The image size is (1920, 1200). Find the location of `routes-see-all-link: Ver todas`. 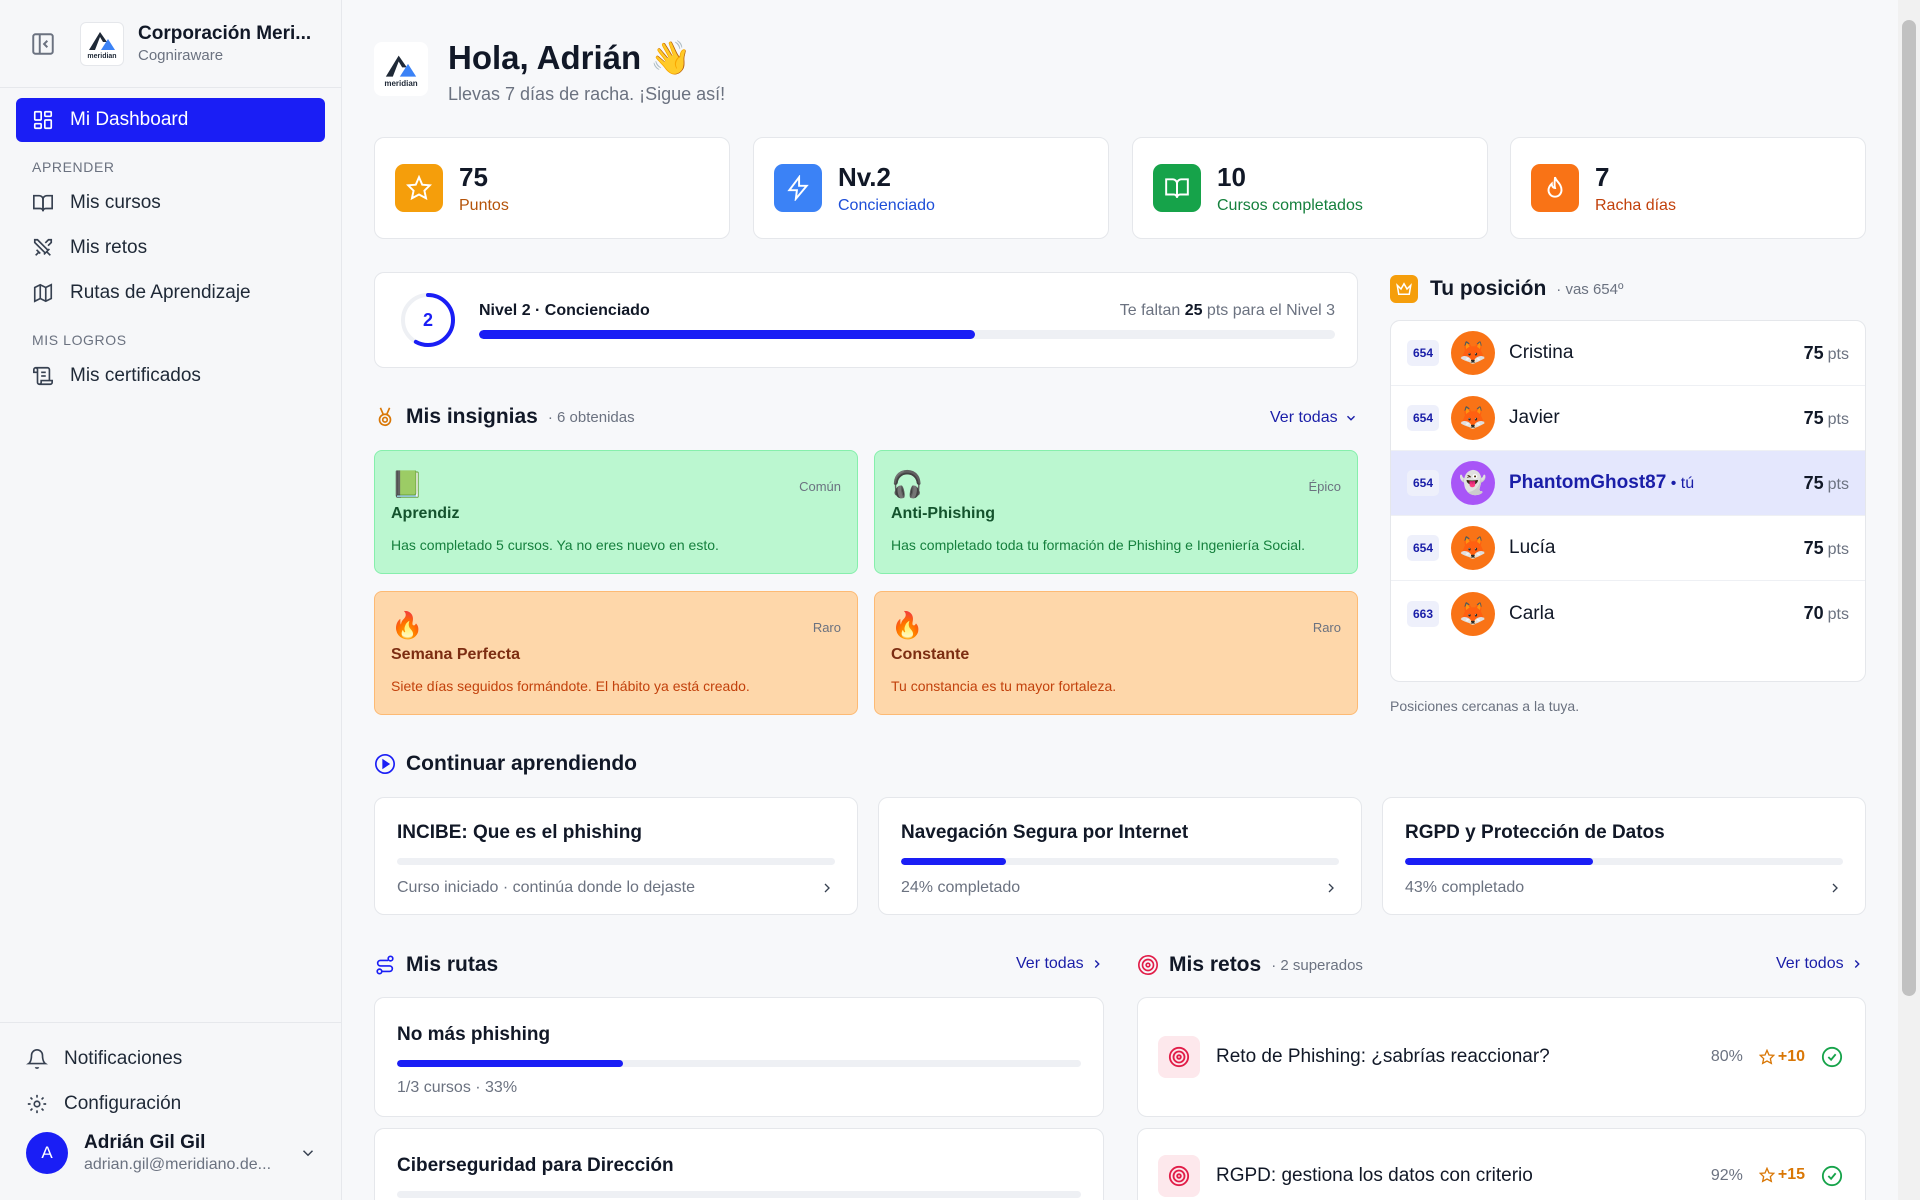

routes-see-all-link: Ver todas is located at coordinates (1060, 964).